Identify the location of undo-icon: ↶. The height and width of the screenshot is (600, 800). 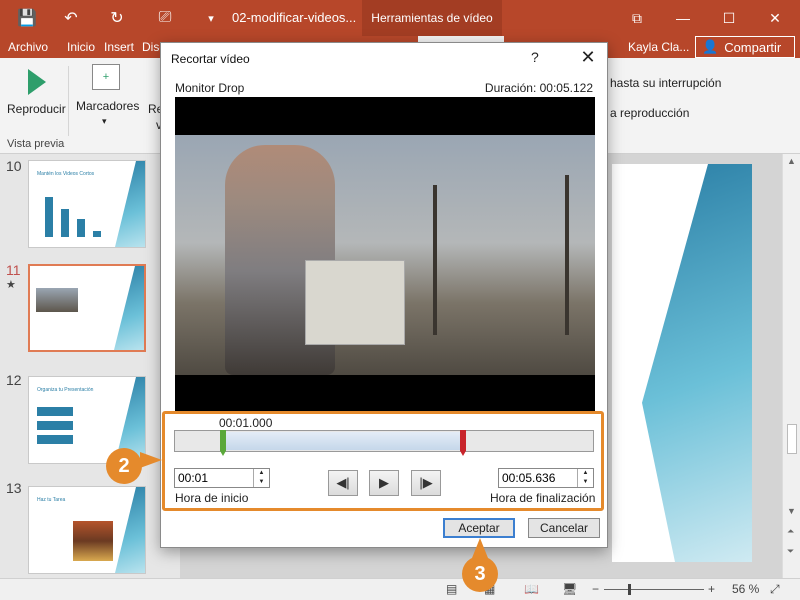
(71, 18).